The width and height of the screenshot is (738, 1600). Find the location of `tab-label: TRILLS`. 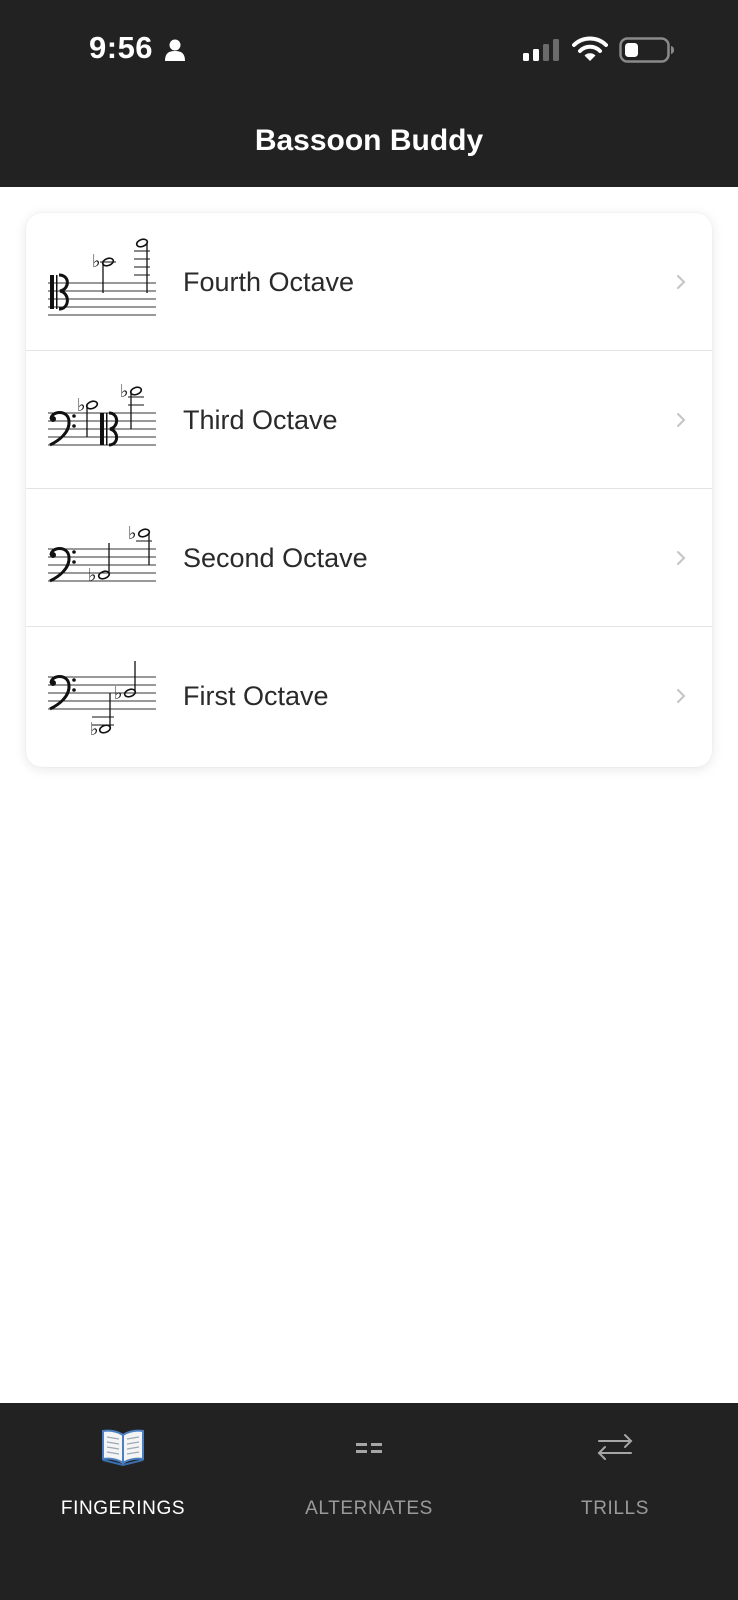

tab-label: TRILLS is located at coordinates (614, 1508).